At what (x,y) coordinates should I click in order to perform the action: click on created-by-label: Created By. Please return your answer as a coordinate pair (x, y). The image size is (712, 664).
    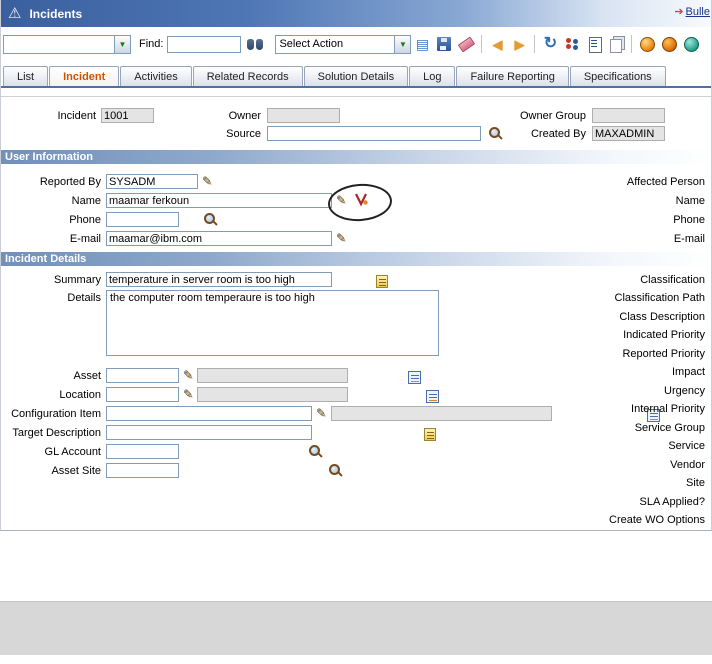
    Looking at the image, I should click on (558, 134).